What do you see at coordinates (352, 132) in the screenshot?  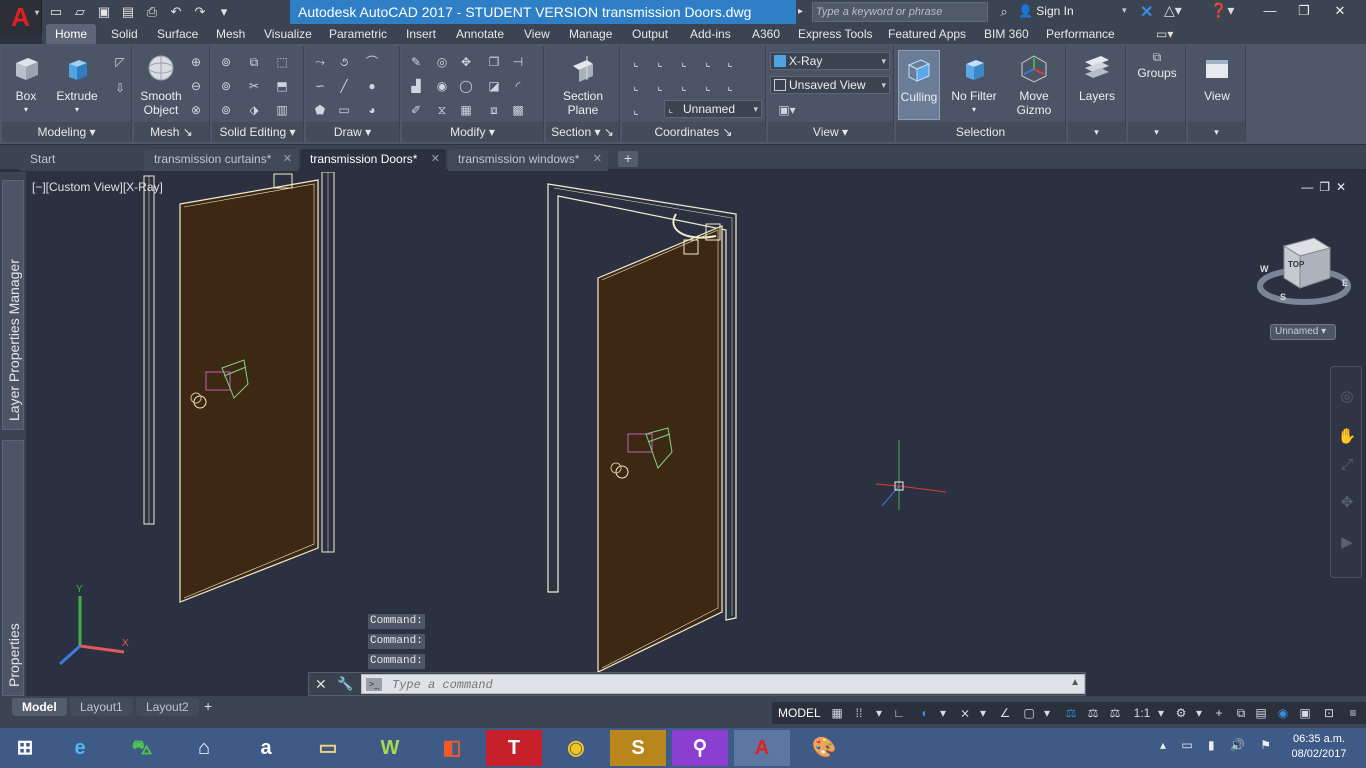 I see `panel-title-draw: Draw ▾` at bounding box center [352, 132].